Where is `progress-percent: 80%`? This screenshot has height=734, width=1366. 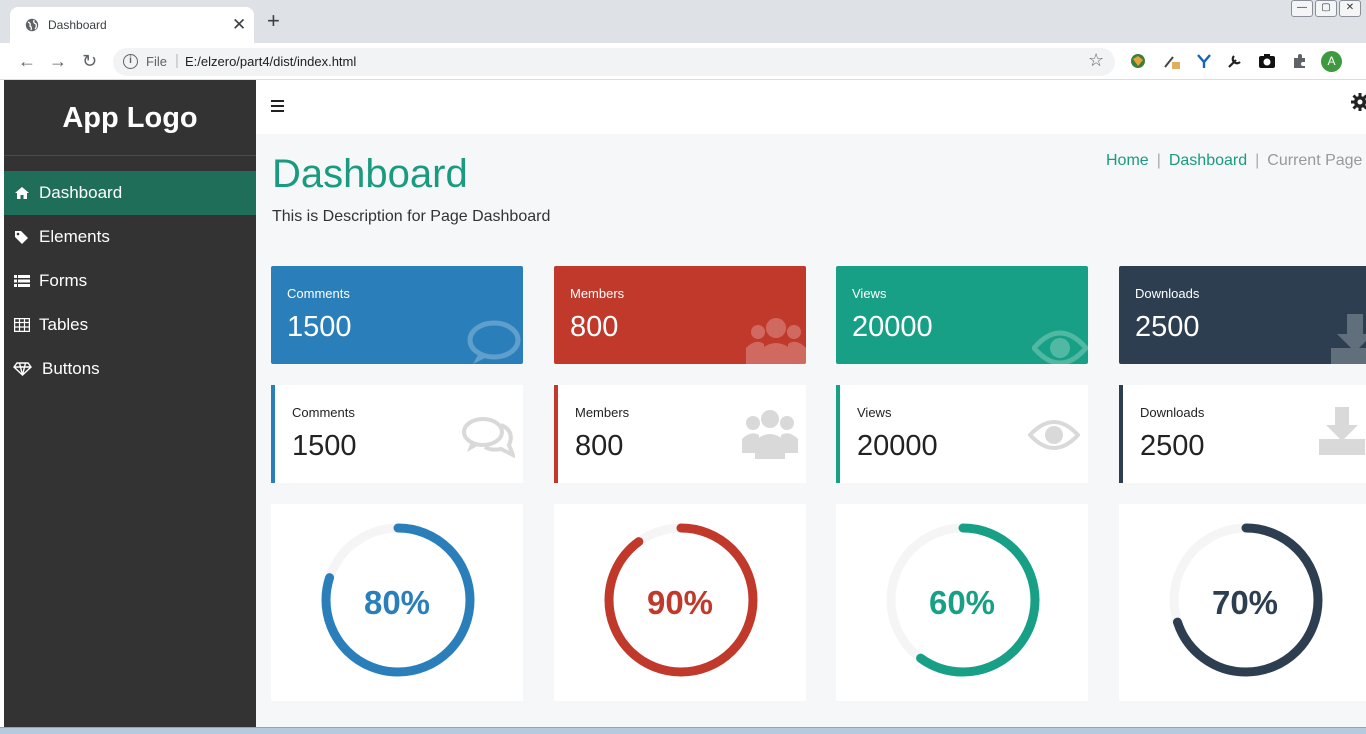 progress-percent: 80% is located at coordinates (397, 602).